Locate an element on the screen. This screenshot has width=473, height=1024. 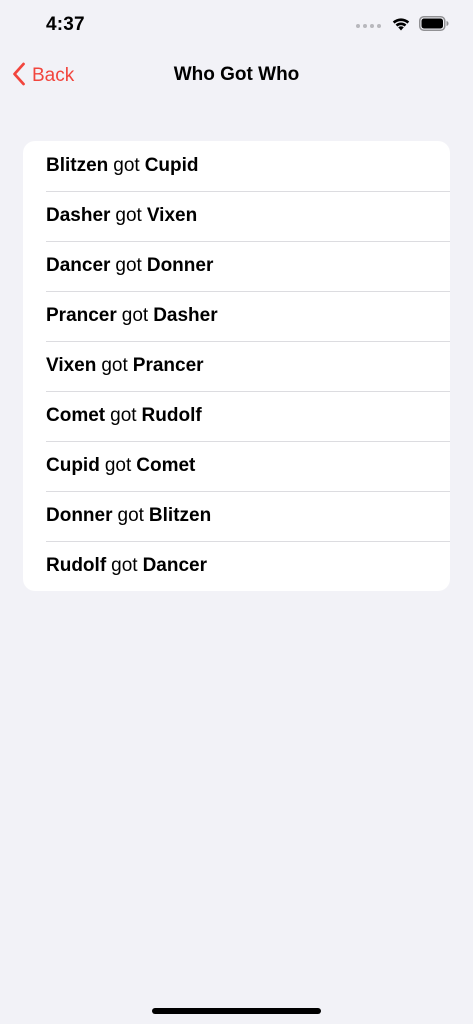
signal-icon is located at coordinates (368, 26).